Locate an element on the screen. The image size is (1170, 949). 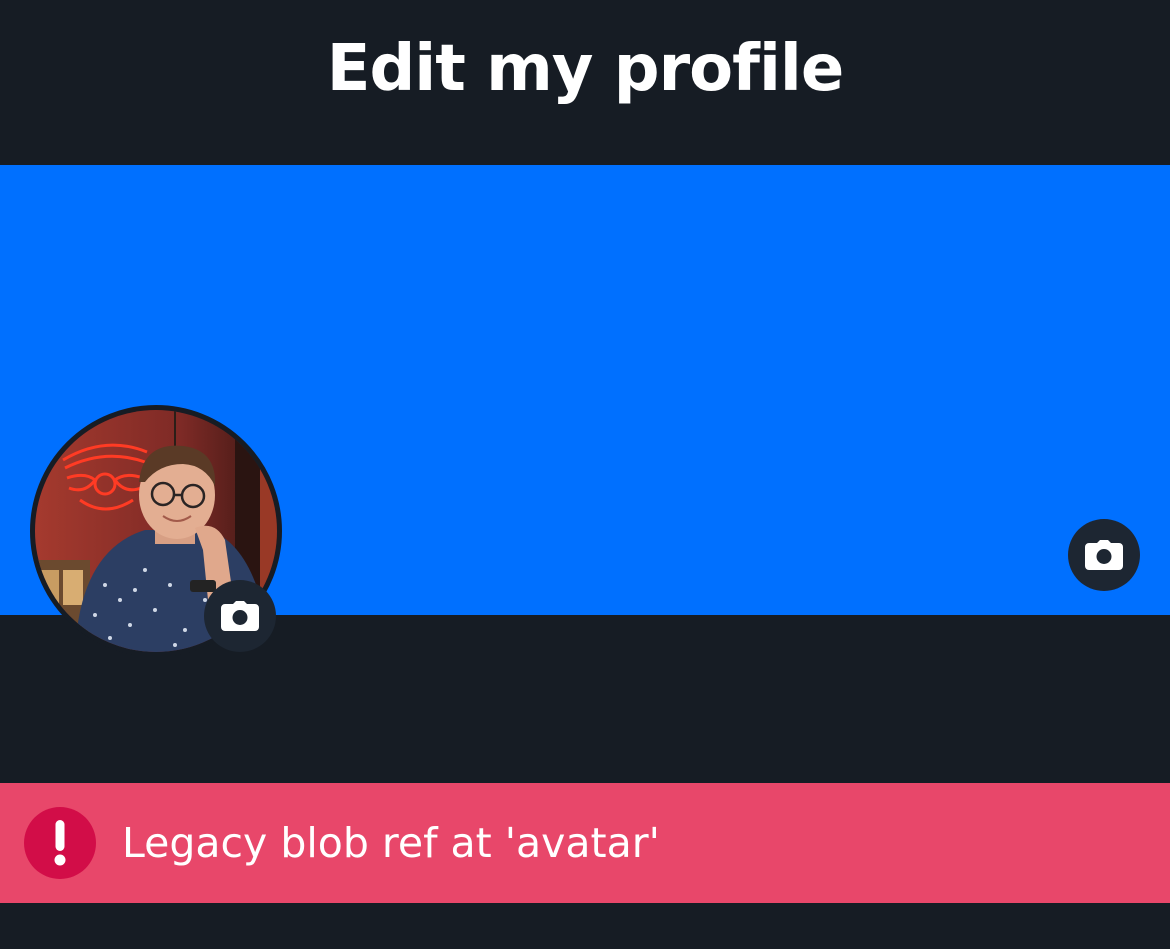
error-message: Legacy blob ref at 'avatar' is located at coordinates (391, 843).